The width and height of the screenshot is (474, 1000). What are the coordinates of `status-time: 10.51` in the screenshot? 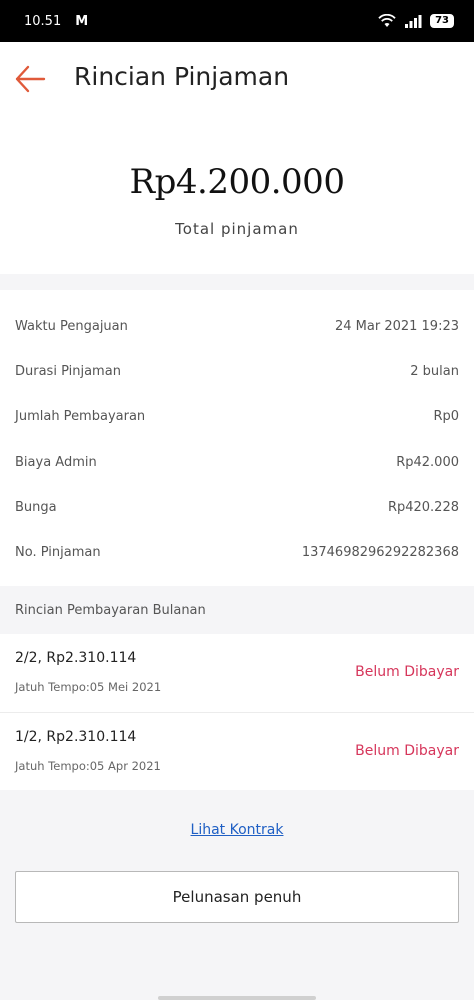 It's located at (43, 21).